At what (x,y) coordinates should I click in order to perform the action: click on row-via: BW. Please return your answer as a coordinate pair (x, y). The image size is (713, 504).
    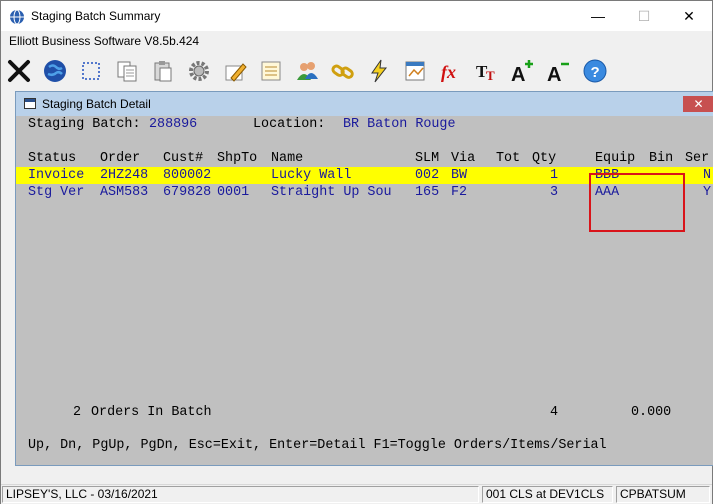
    Looking at the image, I should click on (459, 175).